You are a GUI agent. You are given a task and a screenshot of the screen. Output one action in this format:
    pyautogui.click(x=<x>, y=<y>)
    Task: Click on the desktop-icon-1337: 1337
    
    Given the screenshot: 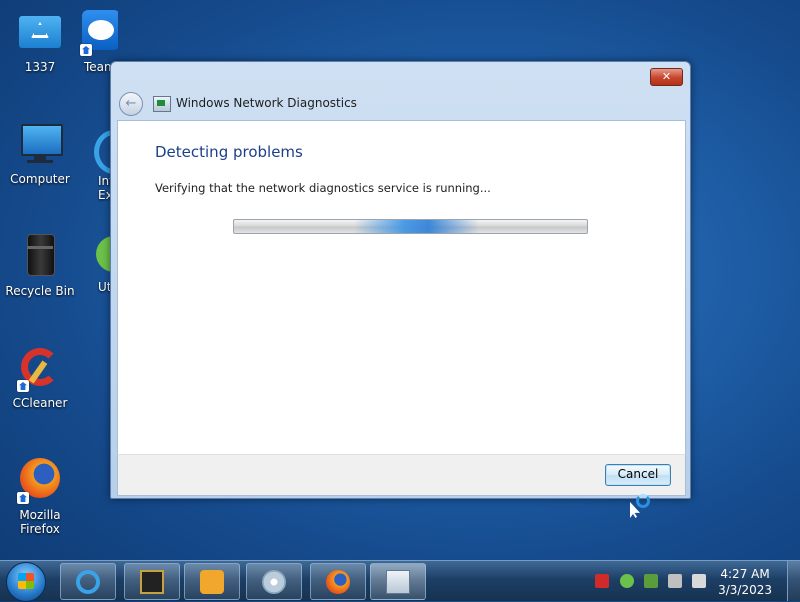 What is the action you would take?
    pyautogui.click(x=40, y=42)
    